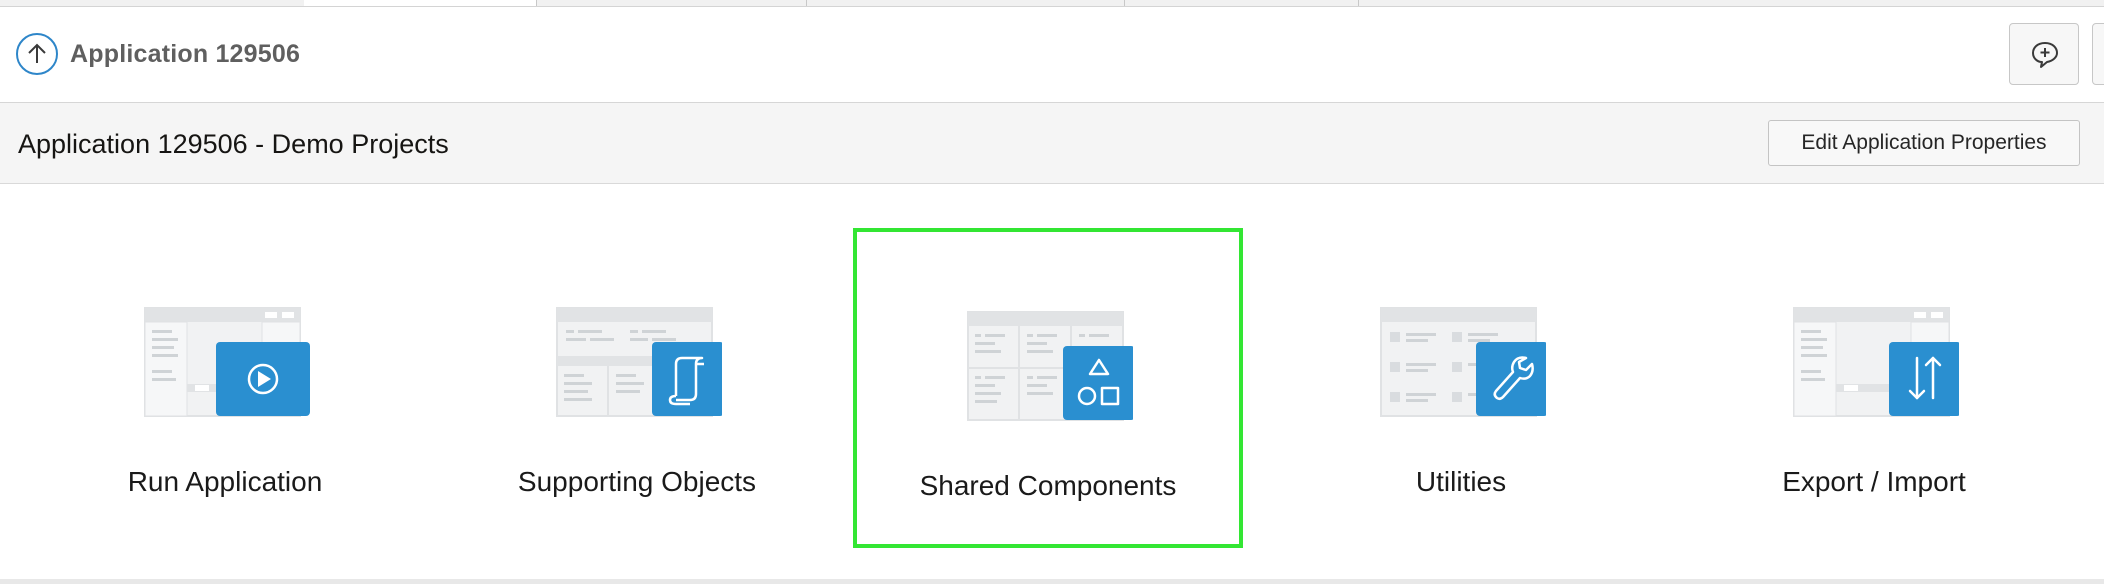 This screenshot has height=584, width=2104. I want to click on speech-bubble-plus-icon, so click(2045, 55).